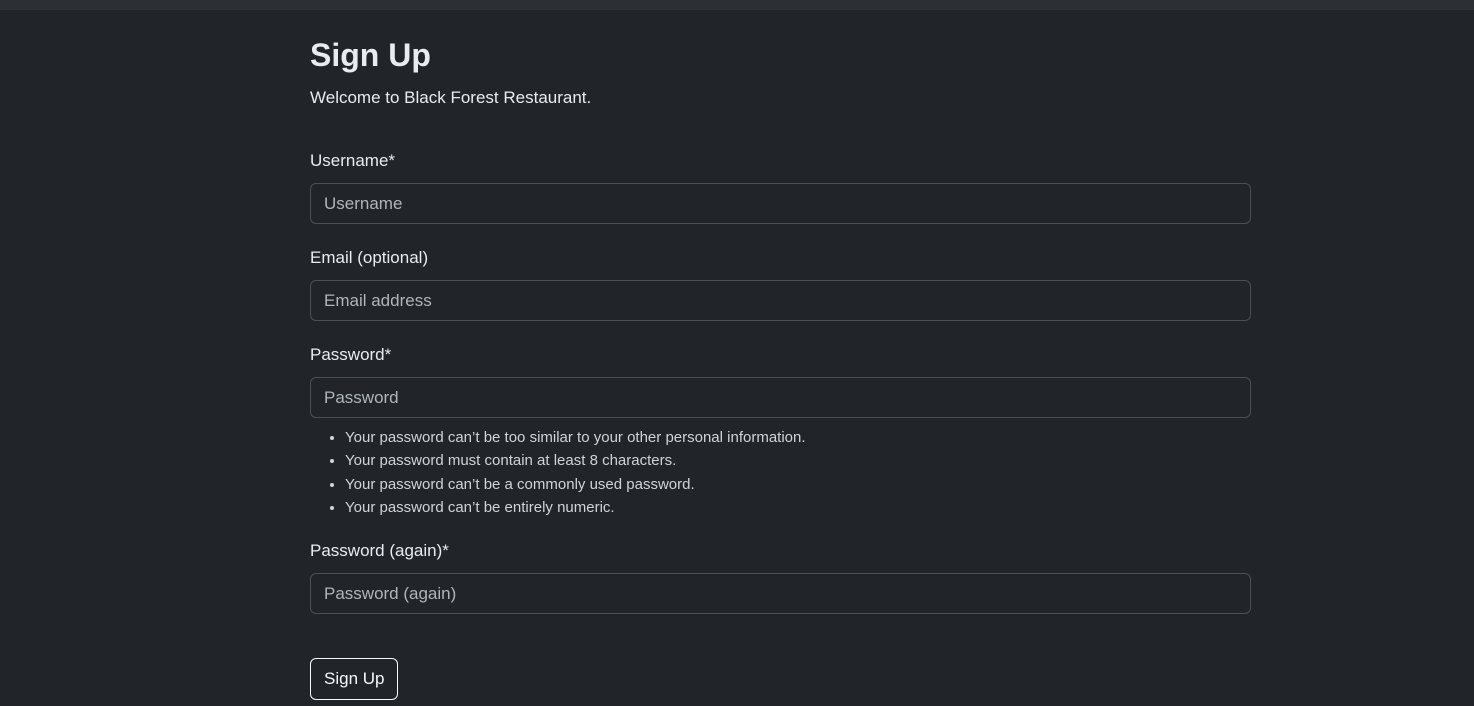 The height and width of the screenshot is (706, 1474). I want to click on password-again-label: Password (again)*, so click(379, 551).